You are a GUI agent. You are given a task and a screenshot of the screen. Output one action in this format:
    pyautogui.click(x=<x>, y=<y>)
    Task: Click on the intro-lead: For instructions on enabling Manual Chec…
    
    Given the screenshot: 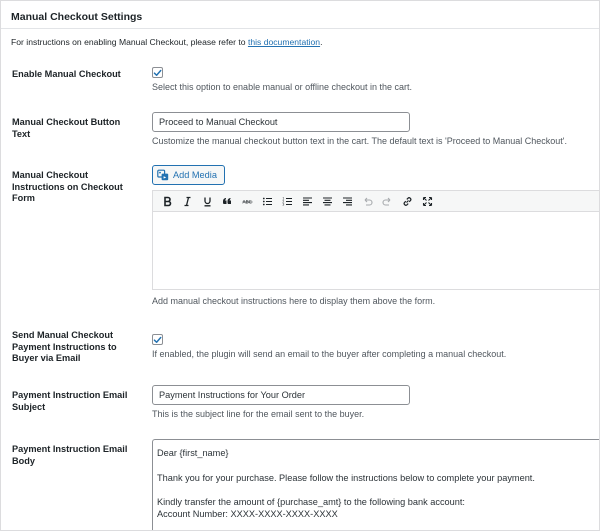 What is the action you would take?
    pyautogui.click(x=129, y=42)
    